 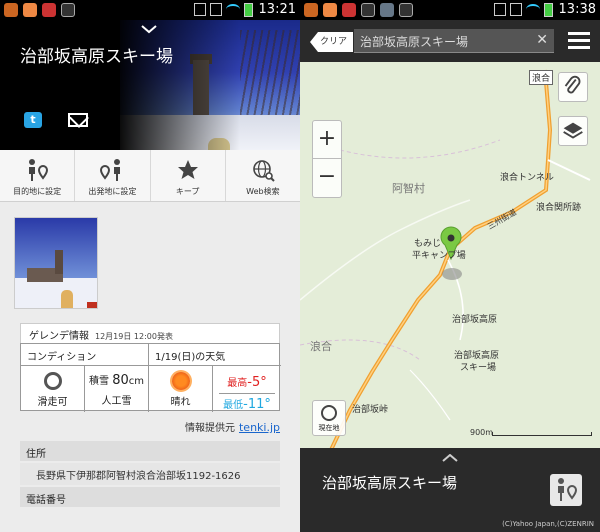 I want to click on paperclip-icon, so click(x=573, y=87).